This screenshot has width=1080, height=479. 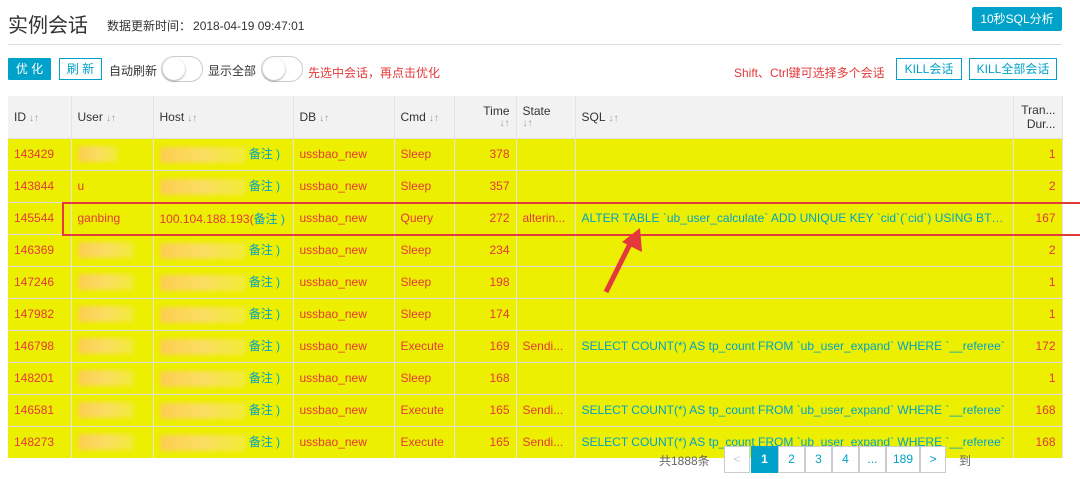 I want to click on show-all-toggle, so click(x=282, y=69).